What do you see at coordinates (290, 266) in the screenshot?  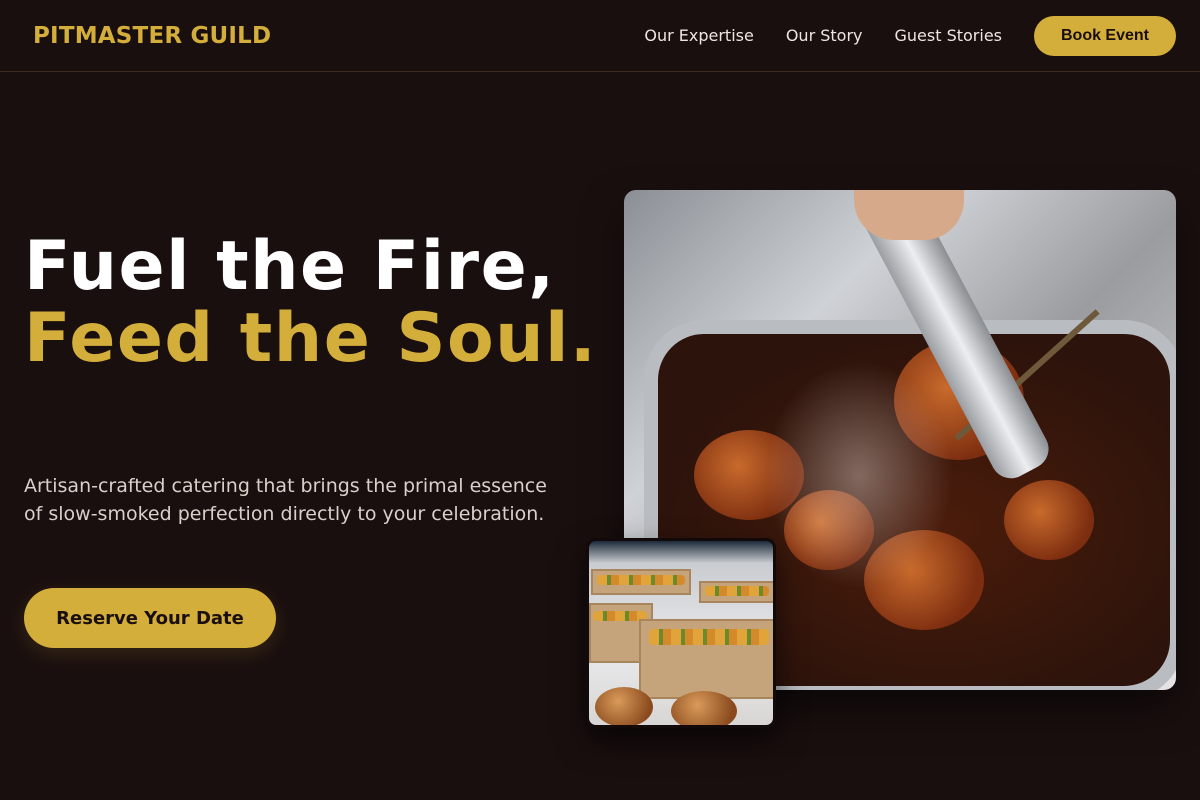 I see `hero-title-line1: Fuel the Fire,` at bounding box center [290, 266].